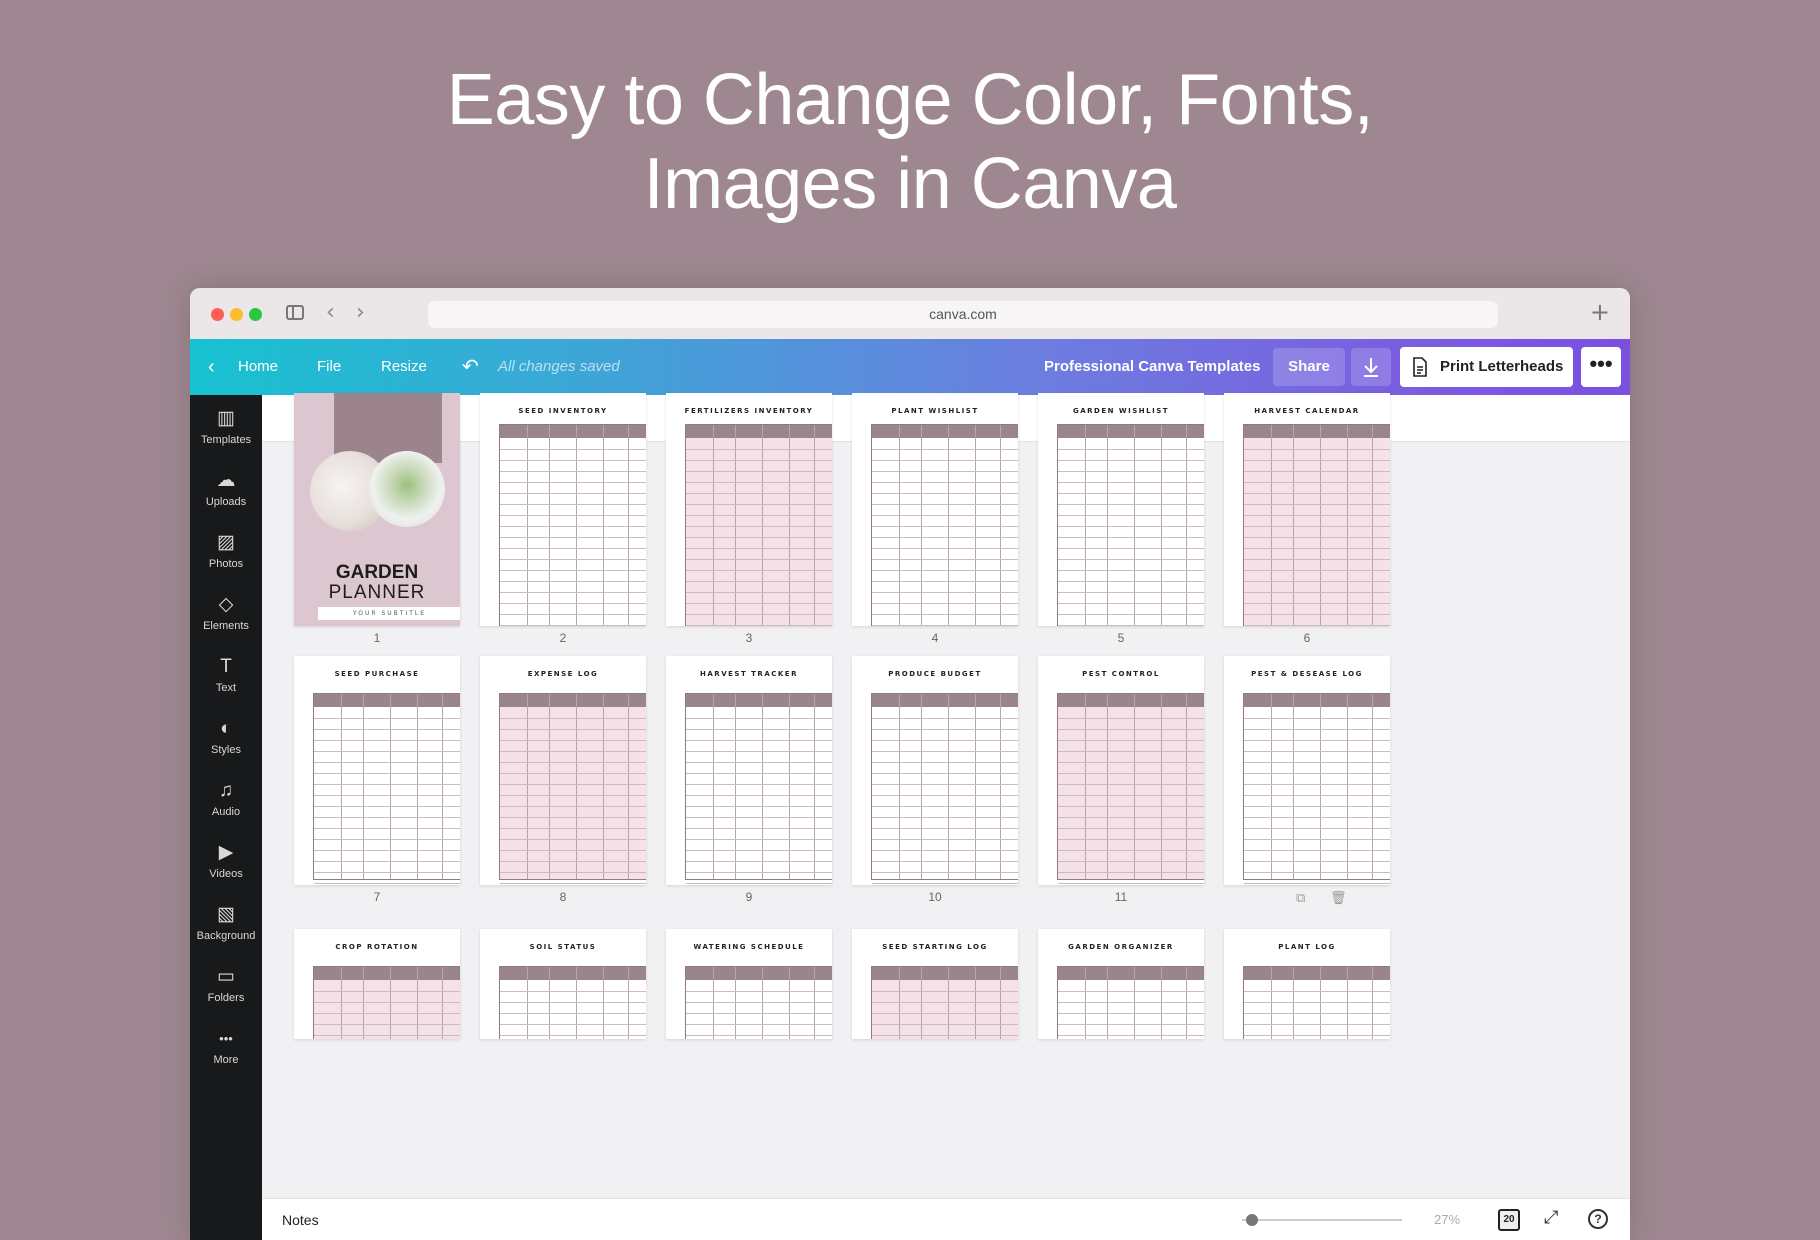 The height and width of the screenshot is (1240, 1820). I want to click on maximize-window-button, so click(255, 314).